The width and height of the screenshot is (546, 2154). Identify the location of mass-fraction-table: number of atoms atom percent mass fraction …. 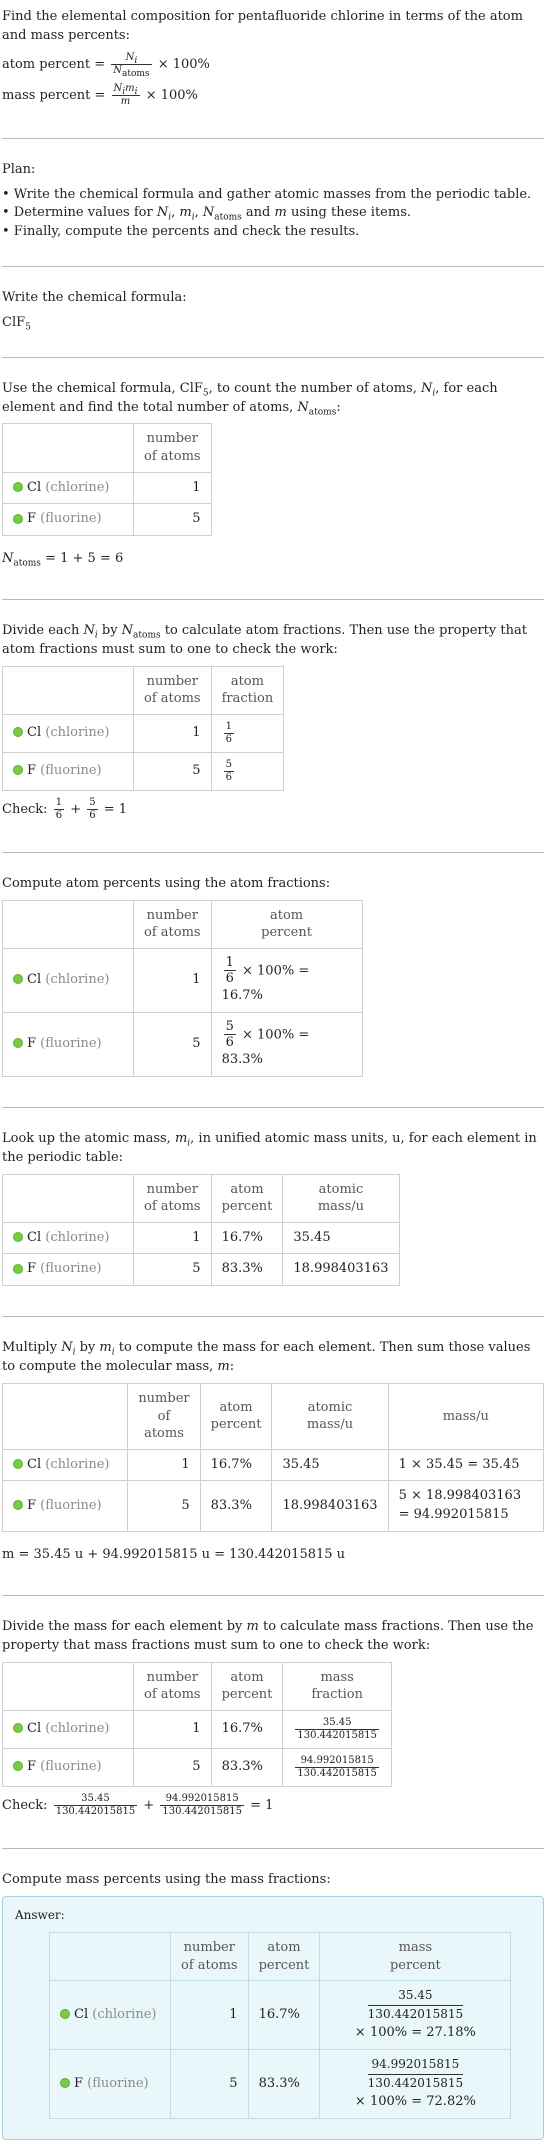
(197, 1724).